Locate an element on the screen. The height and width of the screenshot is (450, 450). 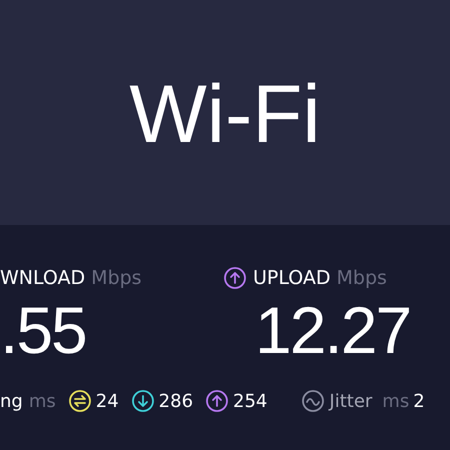
network-title: Wi-Fi is located at coordinates (225, 115).